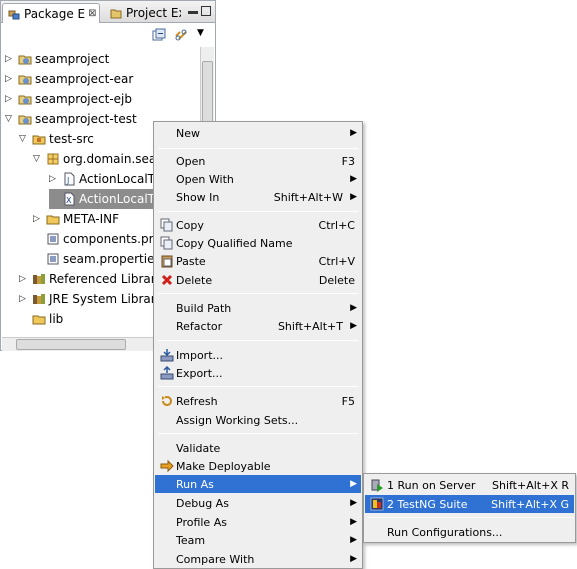  I want to click on tab-package-explorer: Package E ⊠, so click(51, 13).